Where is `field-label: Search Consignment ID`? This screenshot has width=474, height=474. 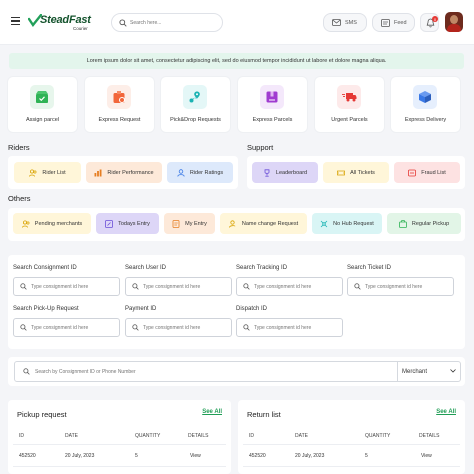
field-label: Search Consignment ID is located at coordinates (45, 268).